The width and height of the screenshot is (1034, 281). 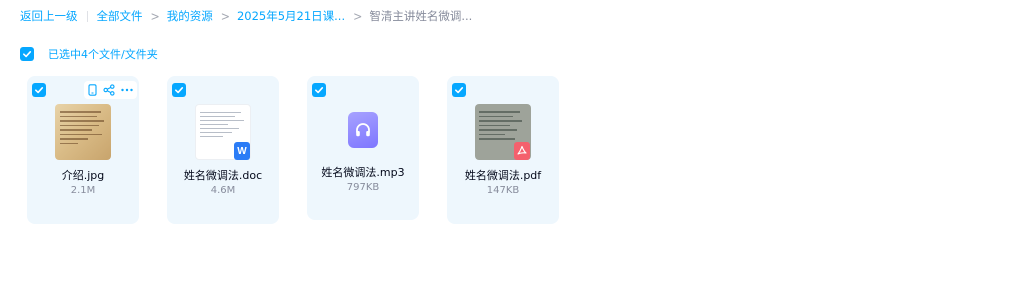 I want to click on headphones-icon, so click(x=363, y=130).